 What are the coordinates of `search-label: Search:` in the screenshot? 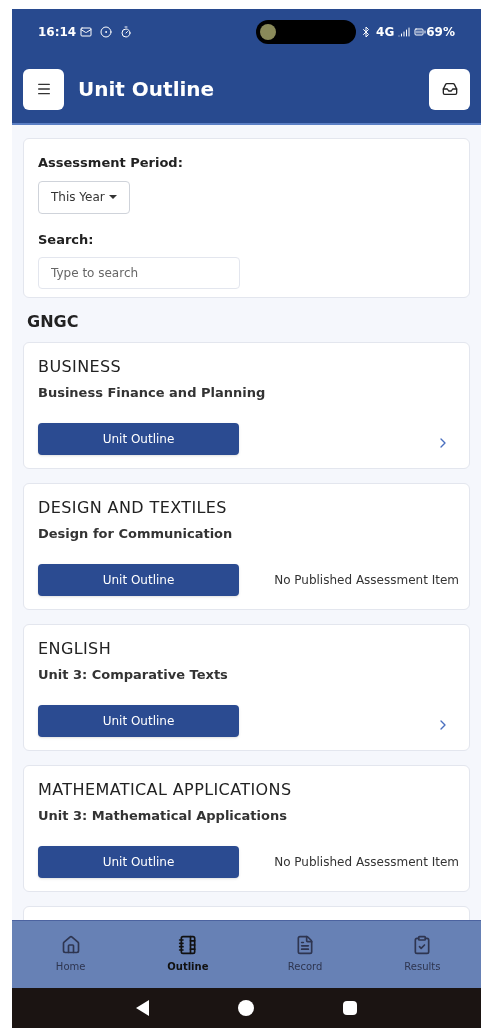 It's located at (66, 239).